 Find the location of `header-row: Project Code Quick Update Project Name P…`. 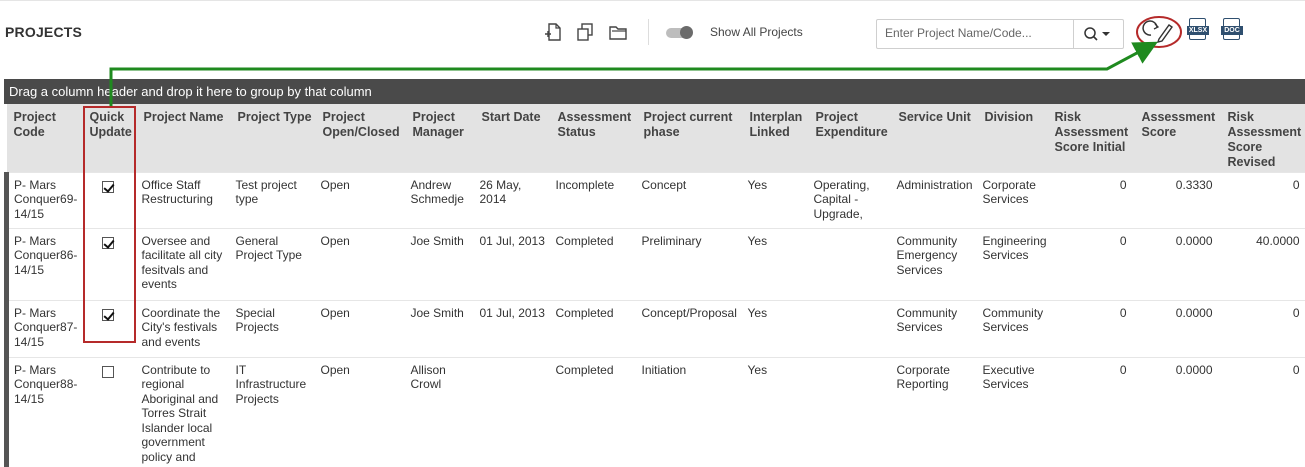

header-row: Project Code Quick Update Project Name P… is located at coordinates (656, 138).